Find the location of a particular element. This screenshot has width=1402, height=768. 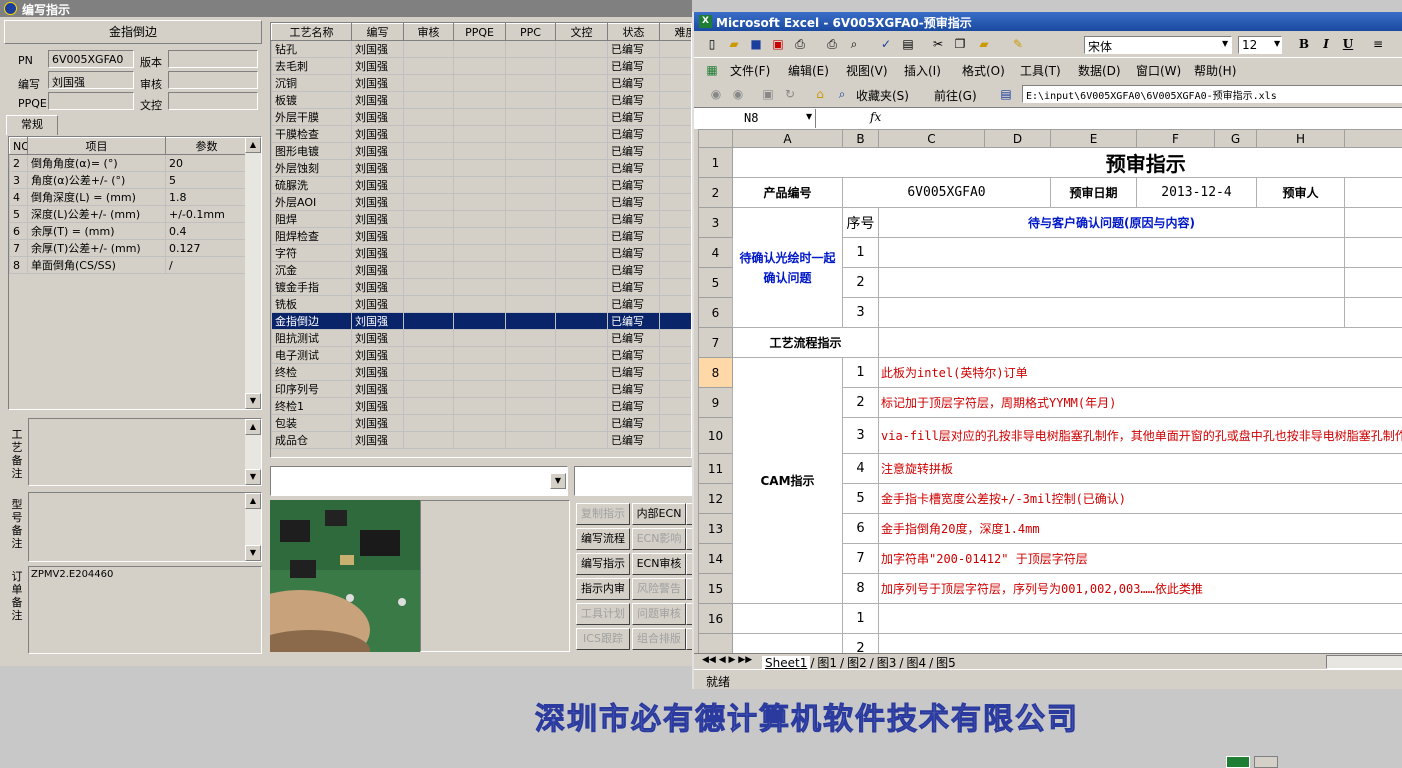

new-icon: ▯ is located at coordinates (712, 44).